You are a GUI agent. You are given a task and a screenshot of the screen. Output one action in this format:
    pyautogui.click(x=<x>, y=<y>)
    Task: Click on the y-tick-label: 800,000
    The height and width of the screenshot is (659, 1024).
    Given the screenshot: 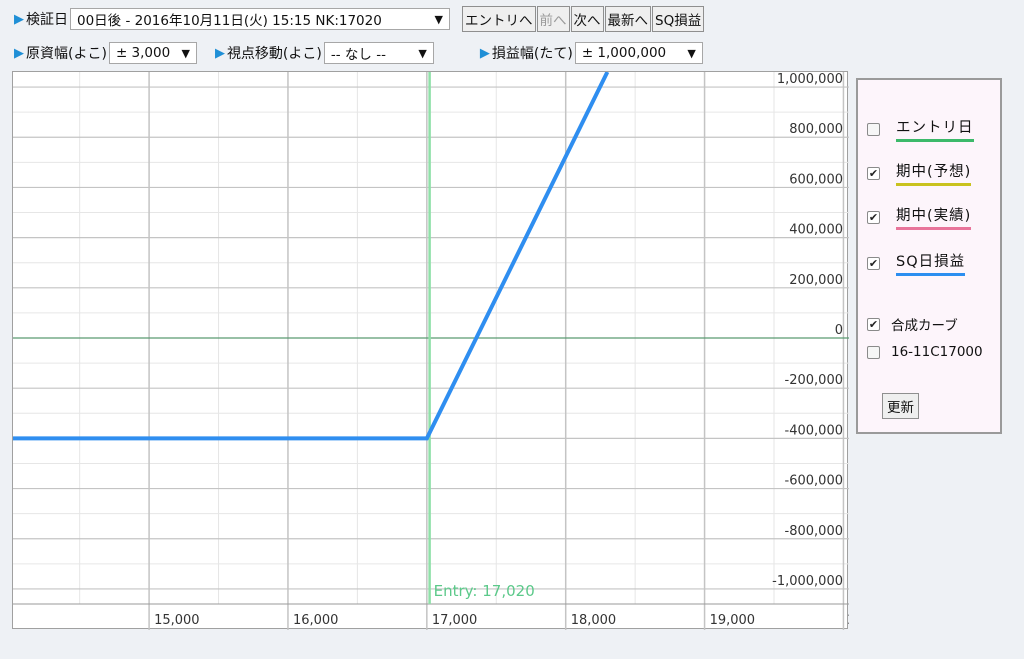 What is the action you would take?
    pyautogui.click(x=816, y=129)
    